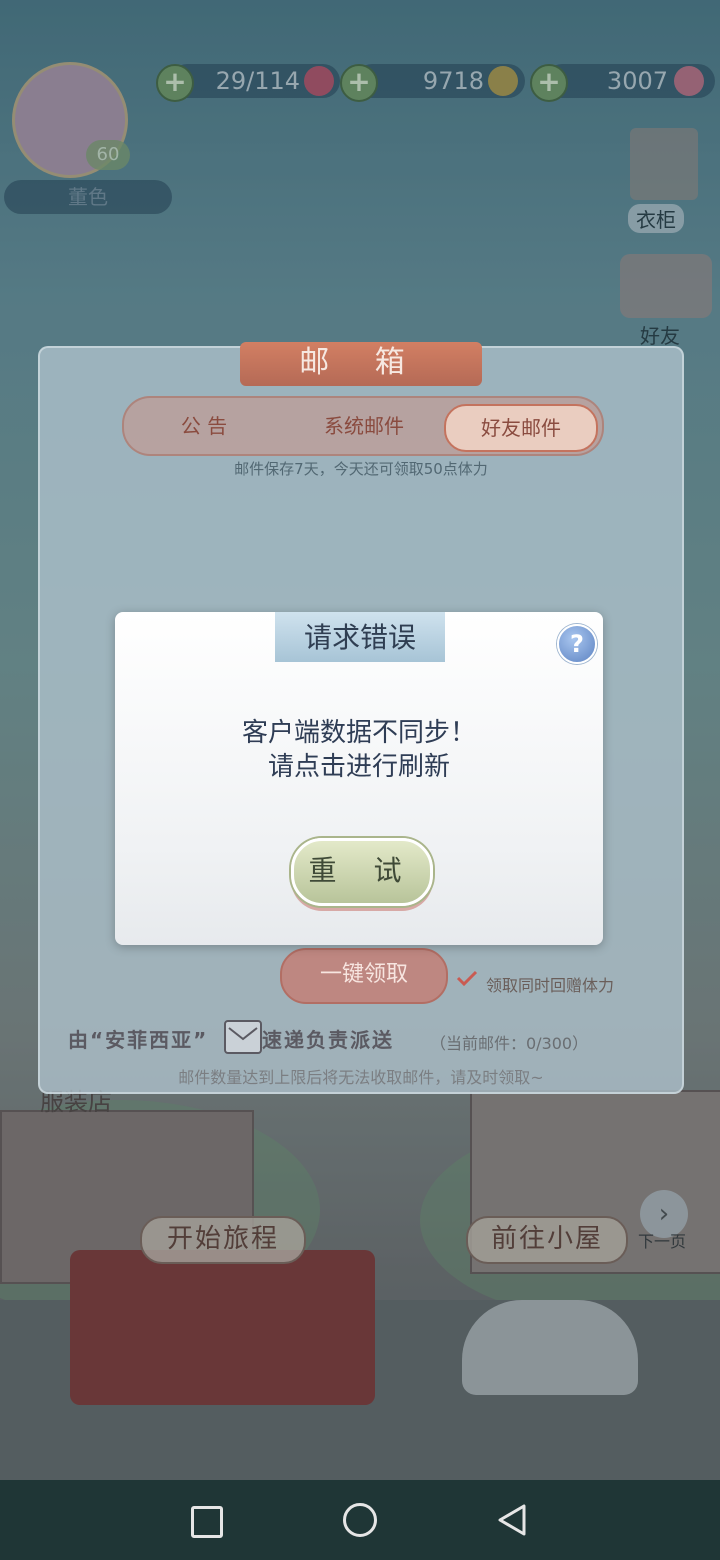  What do you see at coordinates (364, 976) in the screenshot?
I see `claim-all-button: 一键领取` at bounding box center [364, 976].